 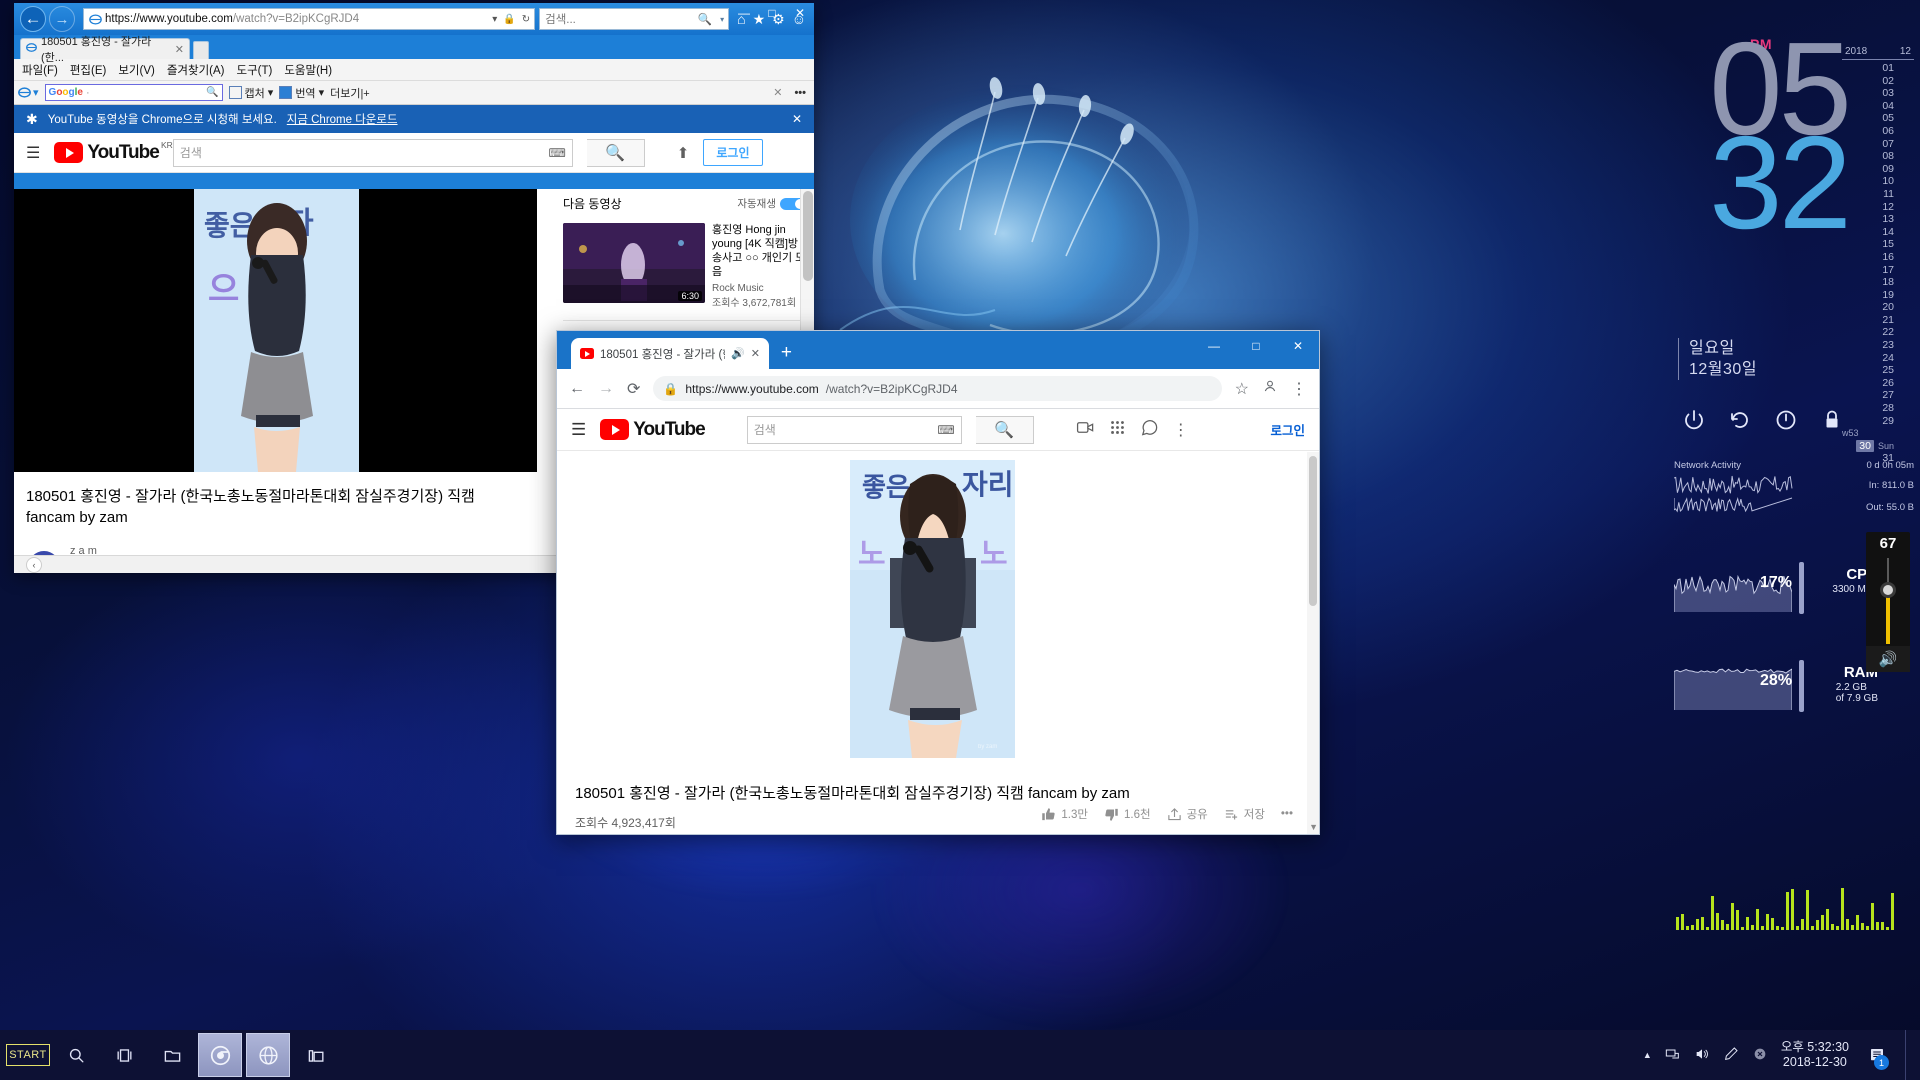 What do you see at coordinates (1878, 144) in the screenshot?
I see `calendar-day: 07` at bounding box center [1878, 144].